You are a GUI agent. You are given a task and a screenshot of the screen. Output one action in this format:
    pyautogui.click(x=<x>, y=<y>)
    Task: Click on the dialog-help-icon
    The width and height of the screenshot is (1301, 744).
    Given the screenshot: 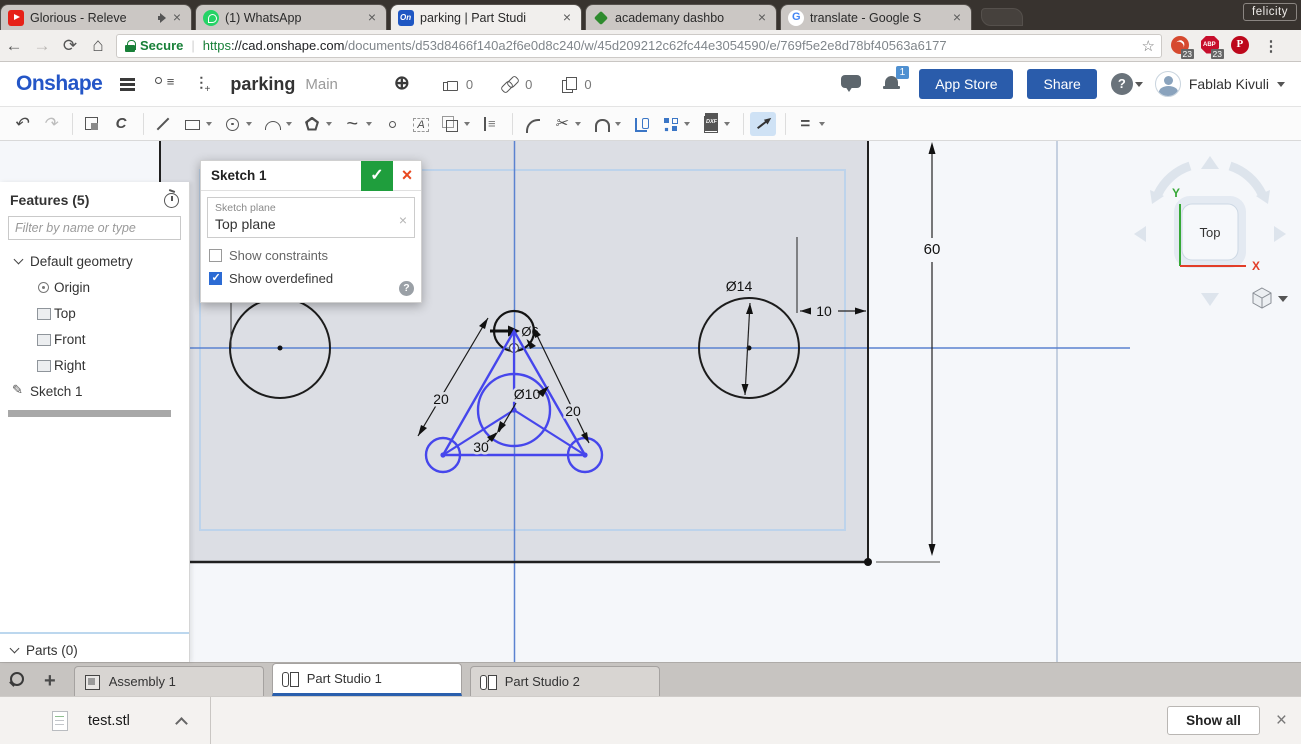 What is the action you would take?
    pyautogui.click(x=406, y=288)
    